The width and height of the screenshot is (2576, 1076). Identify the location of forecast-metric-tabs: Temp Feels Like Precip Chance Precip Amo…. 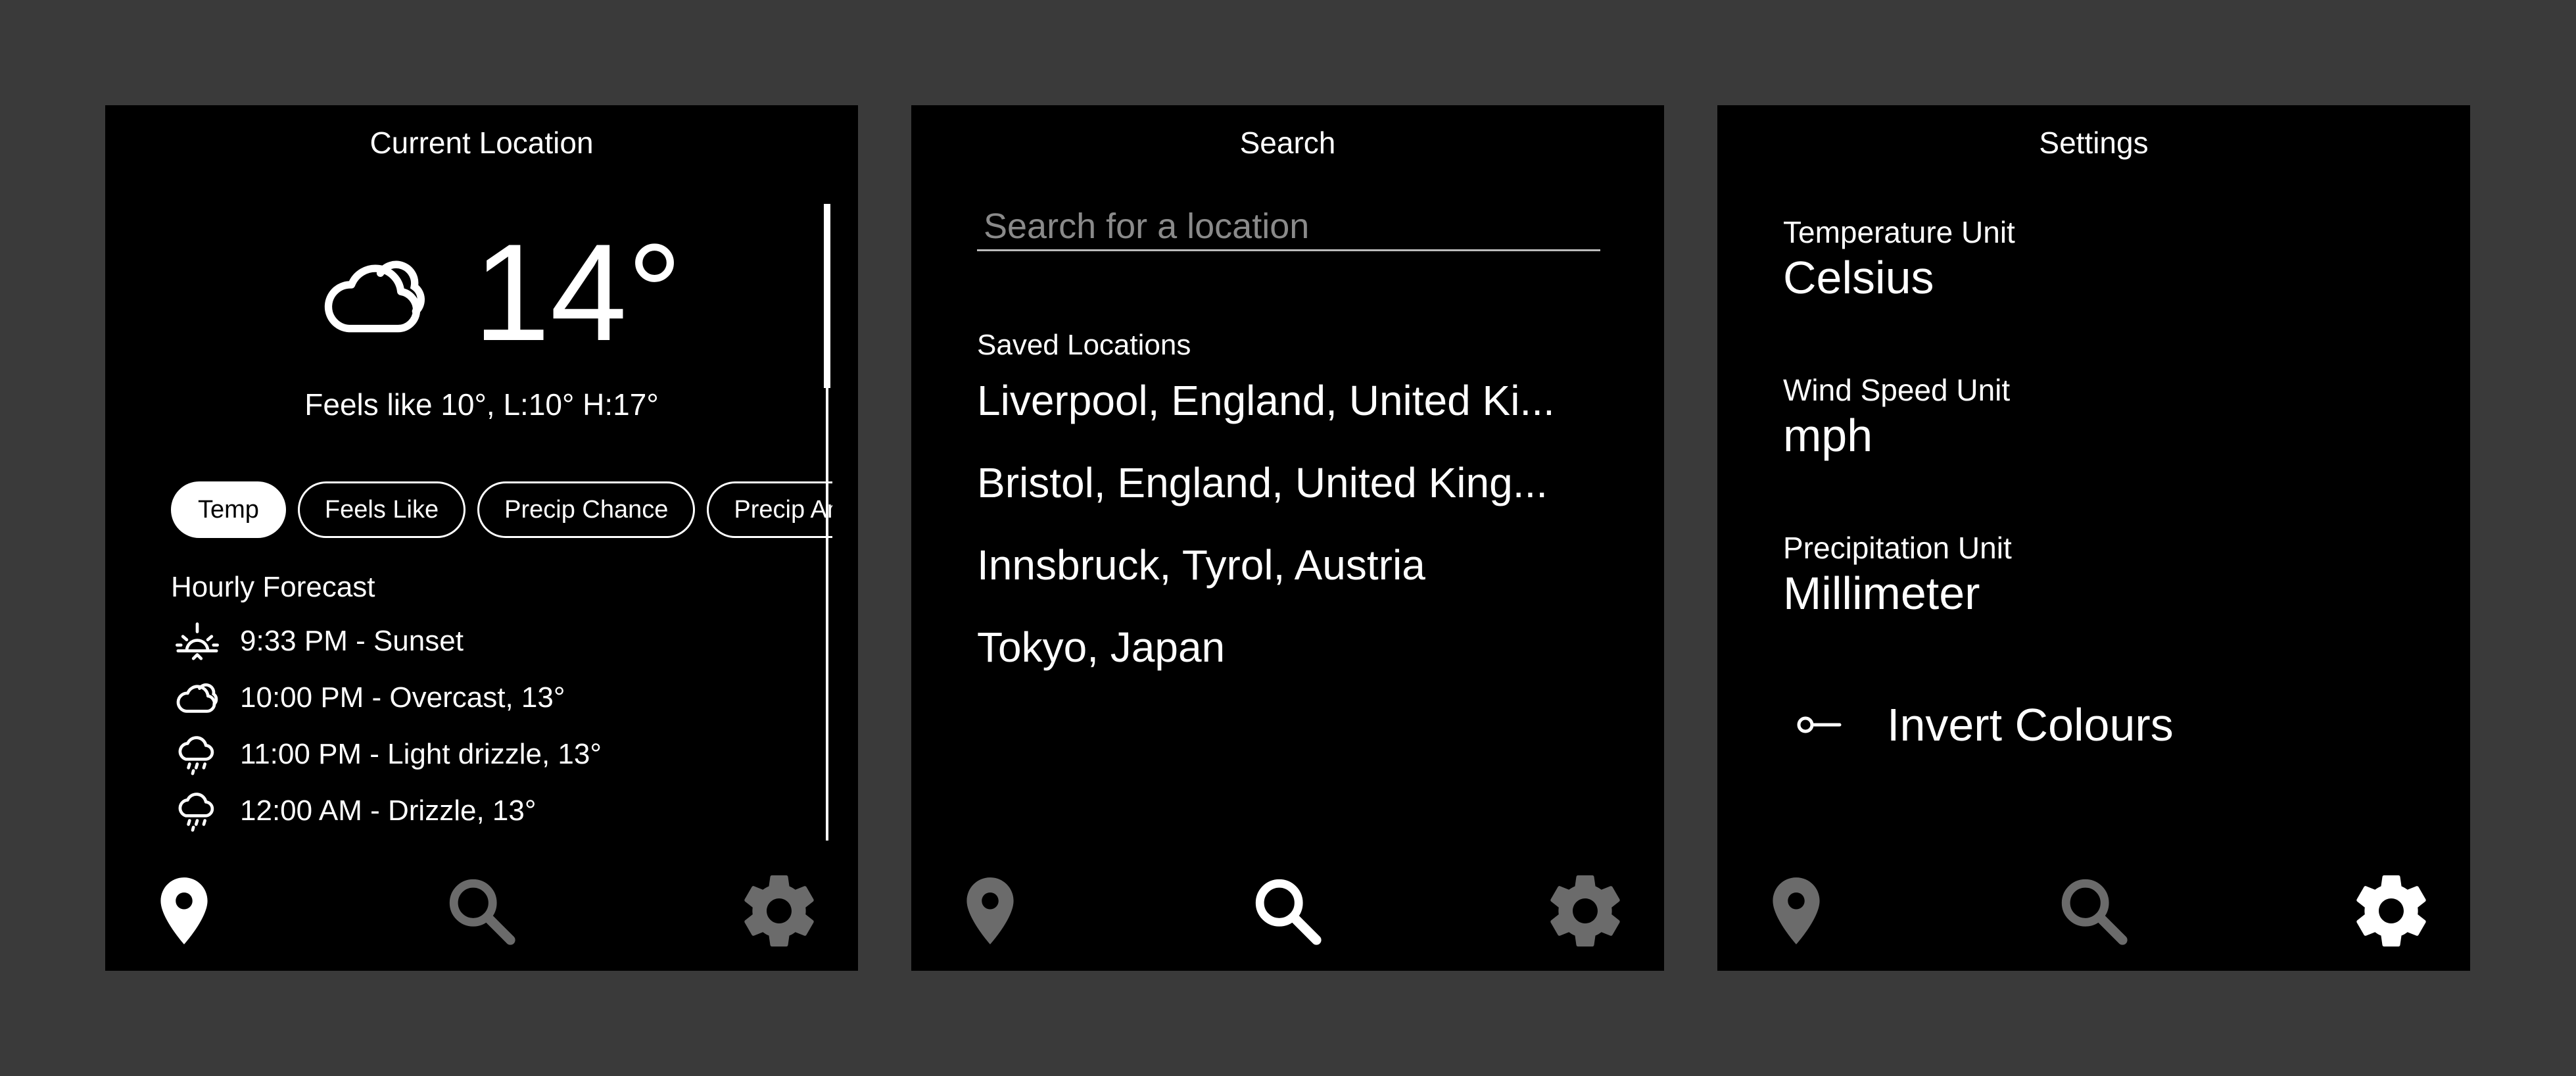
(502, 511).